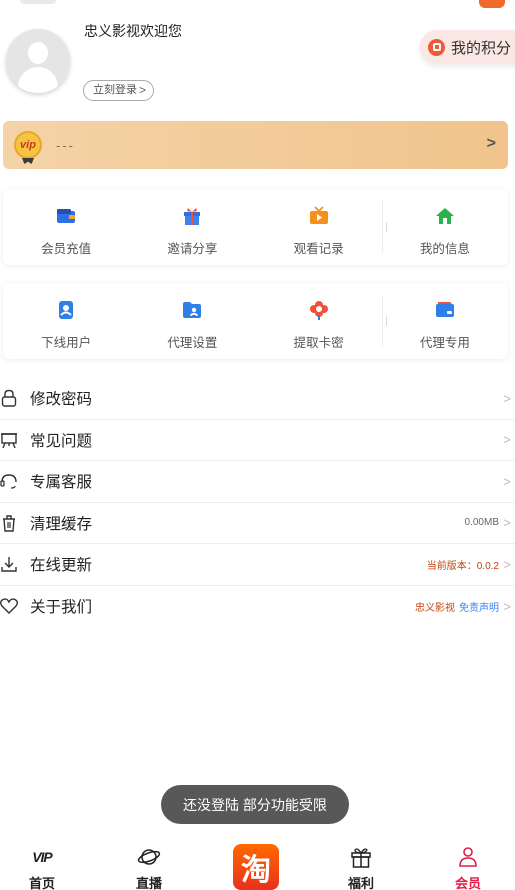  Describe the element at coordinates (66, 216) in the screenshot. I see `wallet-icon` at that location.